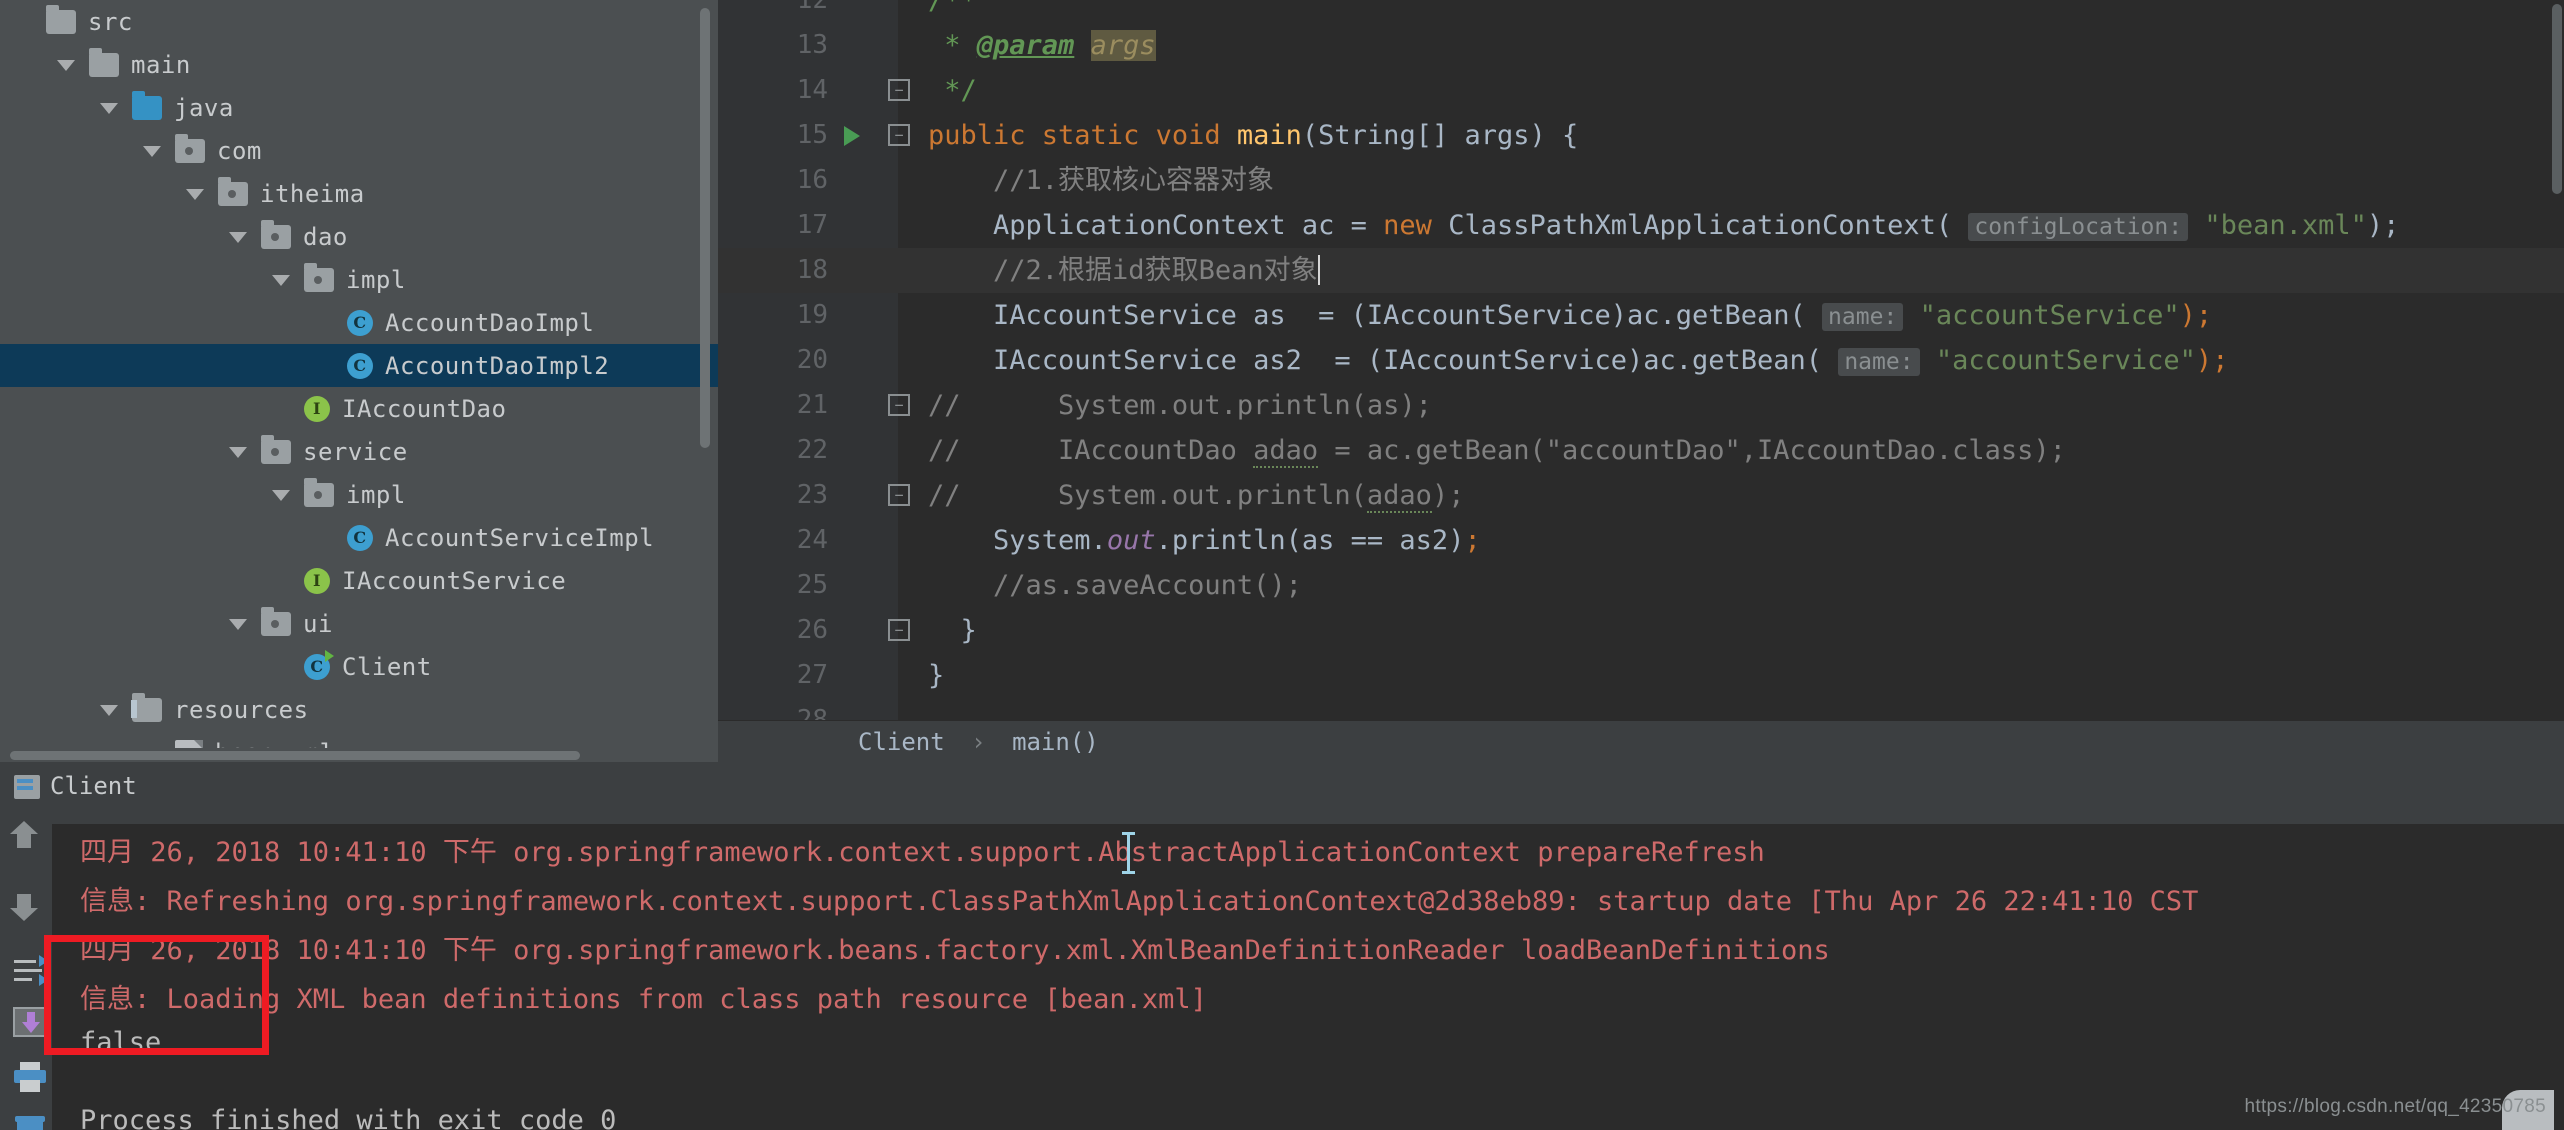 This screenshot has height=1130, width=2564. I want to click on source-folder-icon, so click(147, 105).